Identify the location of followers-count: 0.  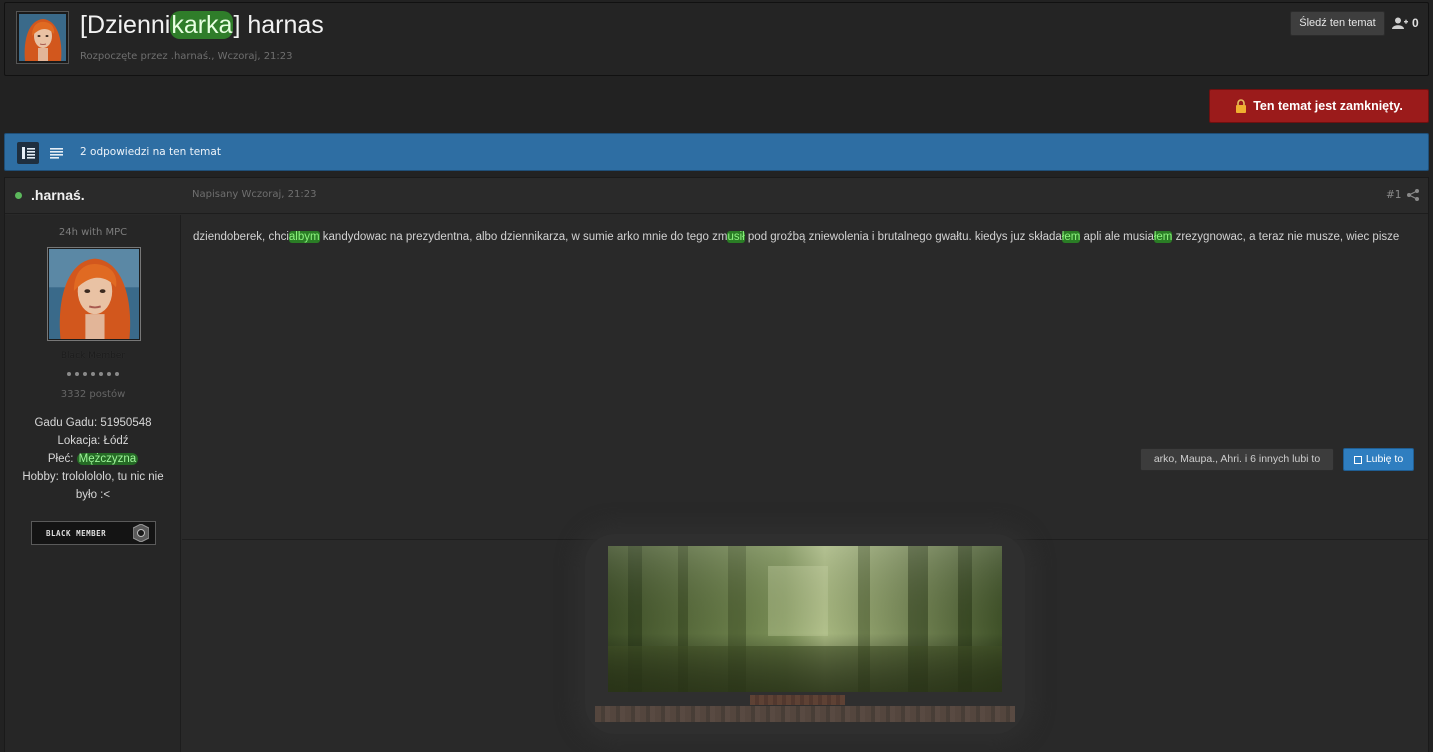
(1405, 23).